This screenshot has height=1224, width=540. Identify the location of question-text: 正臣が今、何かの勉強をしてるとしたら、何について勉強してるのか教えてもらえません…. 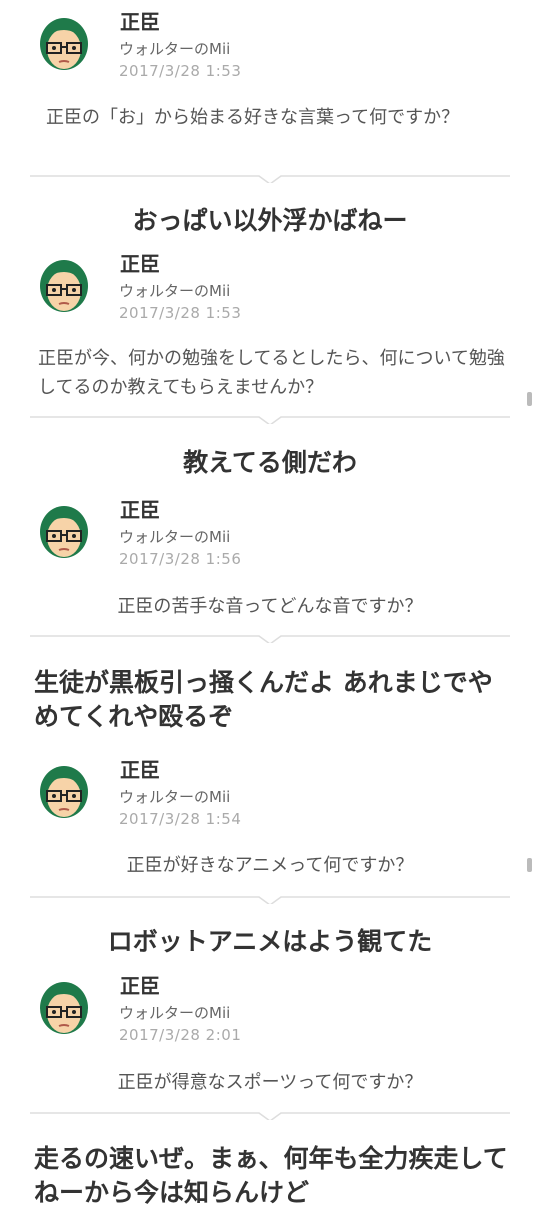
(271, 373).